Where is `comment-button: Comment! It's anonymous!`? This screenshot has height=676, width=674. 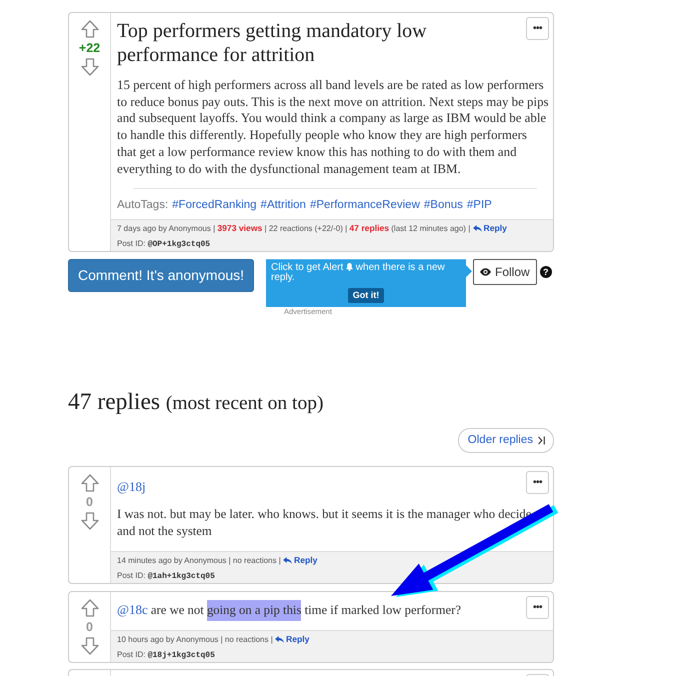
comment-button: Comment! It's anonymous! is located at coordinates (161, 275).